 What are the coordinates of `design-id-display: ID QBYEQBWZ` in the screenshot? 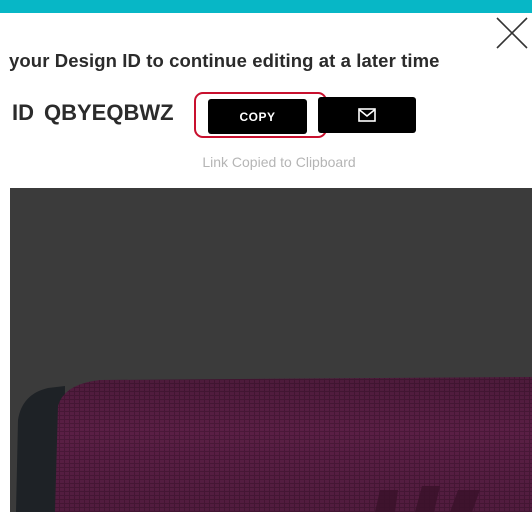 It's located at (93, 113).